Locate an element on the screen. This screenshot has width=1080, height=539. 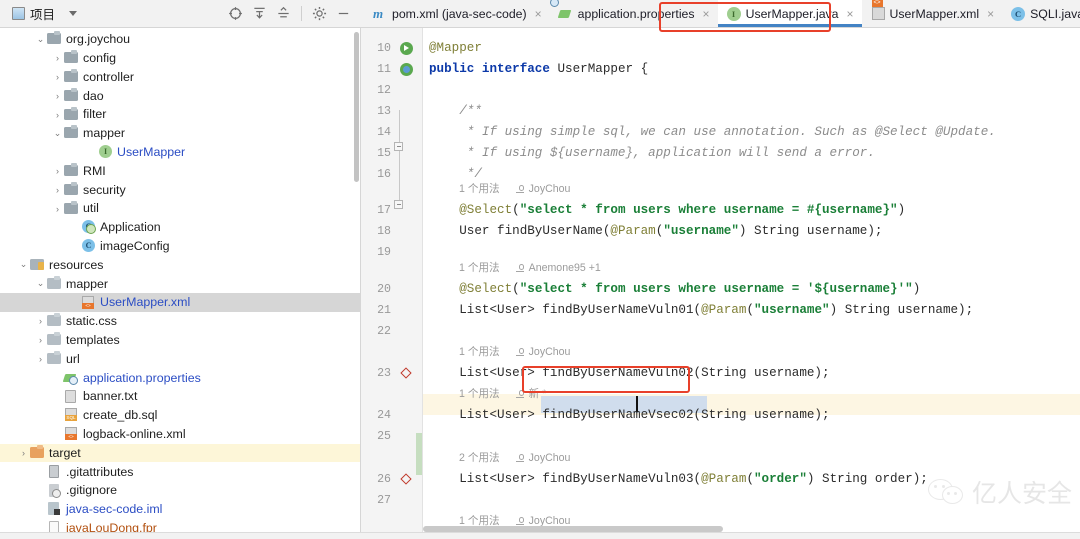
tree-item--gitattributes: .gitattributes is located at coordinates (180, 471).